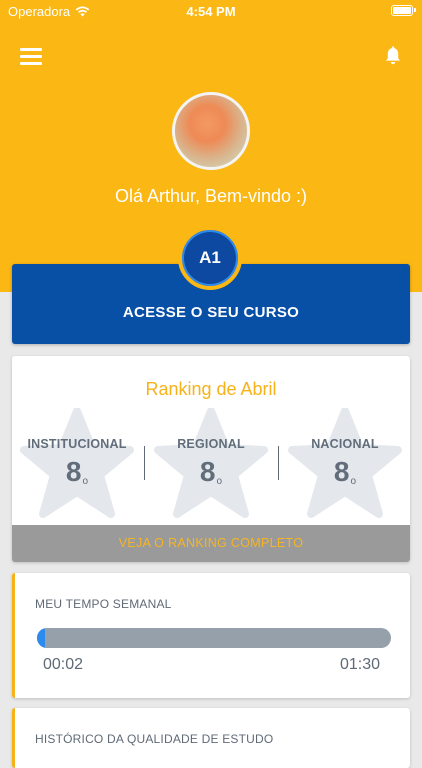 The height and width of the screenshot is (768, 422). What do you see at coordinates (63, 664) in the screenshot?
I see `weekly-time-current: 00:02` at bounding box center [63, 664].